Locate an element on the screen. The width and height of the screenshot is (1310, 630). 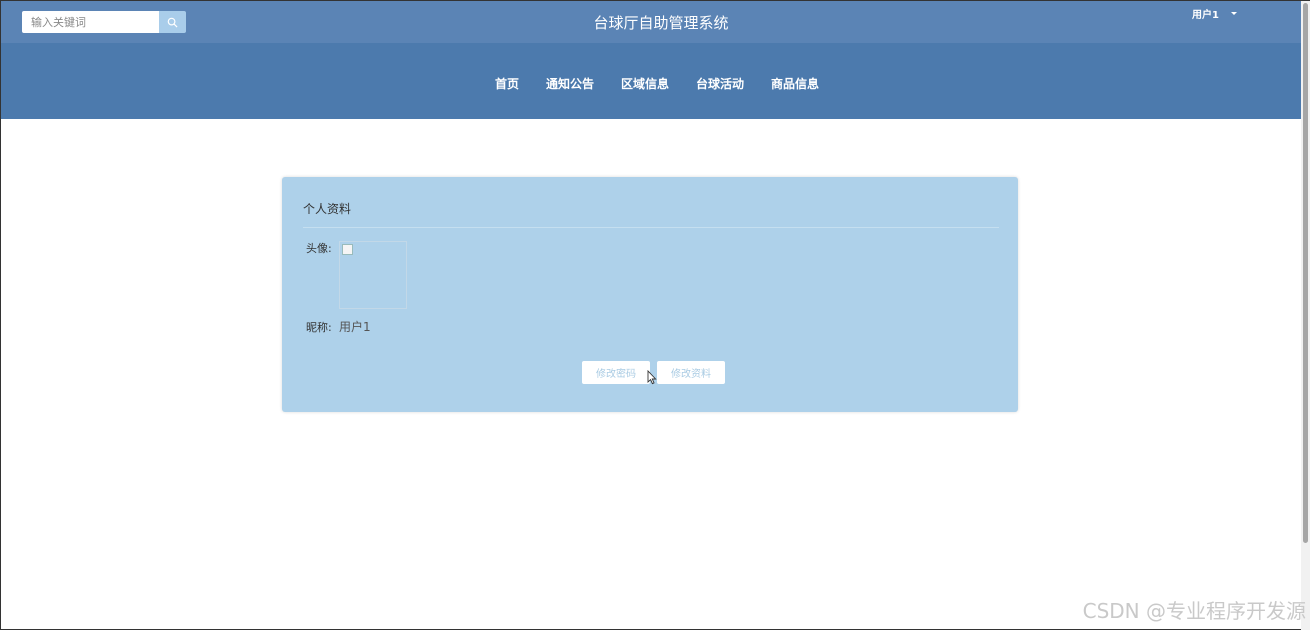
mouse-cursor-icon is located at coordinates (652, 377).